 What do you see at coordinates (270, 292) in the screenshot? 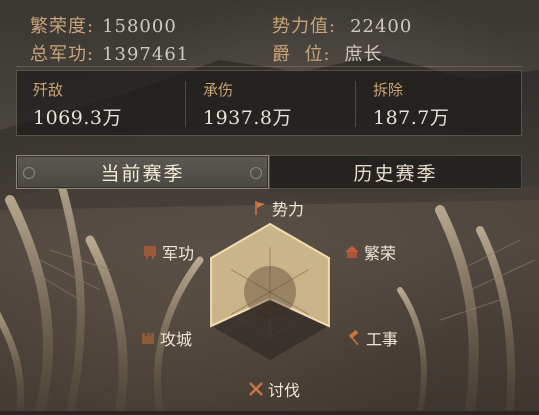
I see `radar-center-shade` at bounding box center [270, 292].